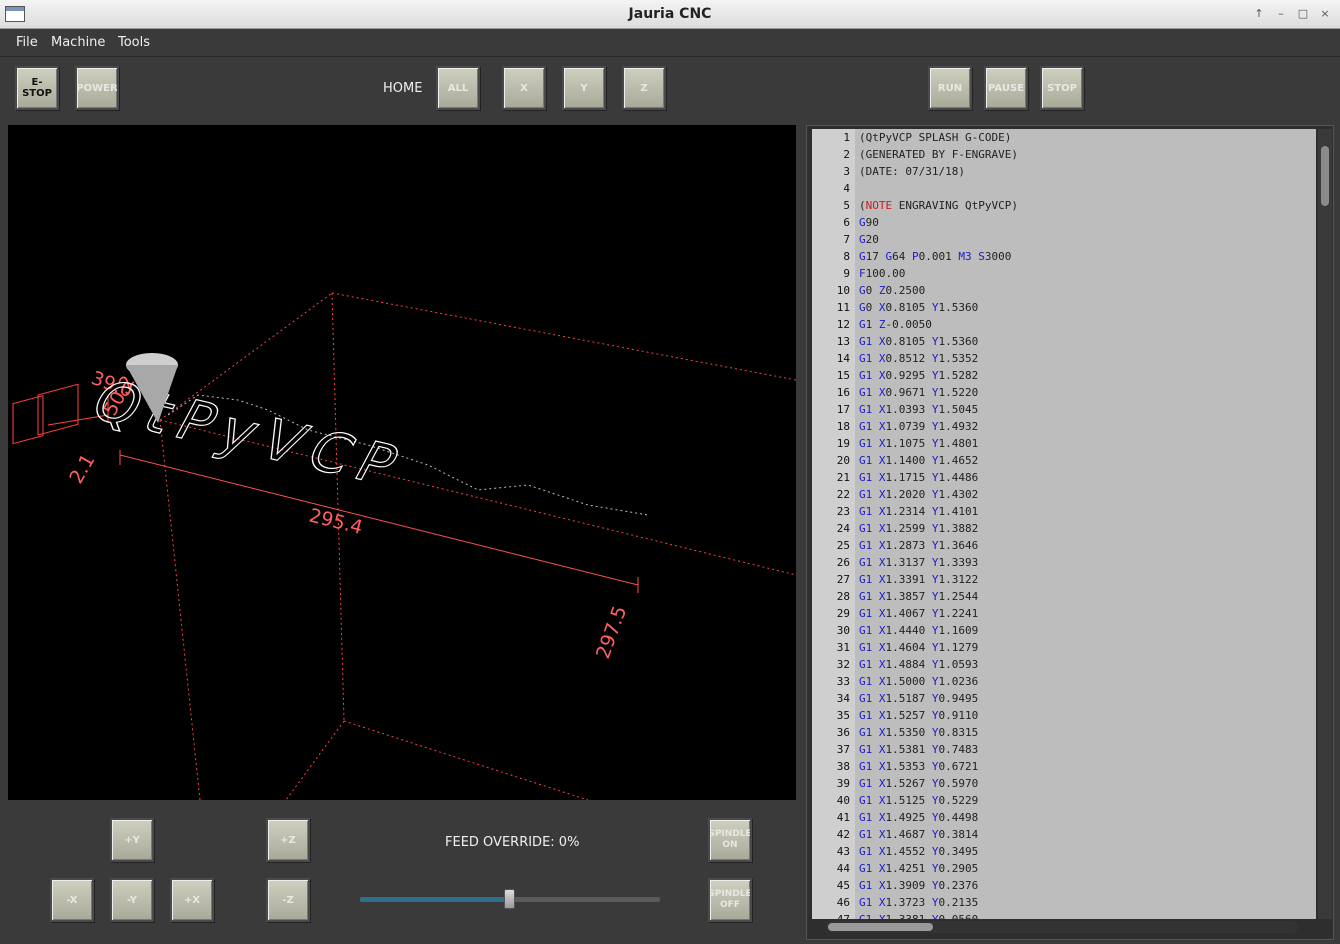 This screenshot has width=1340, height=944. What do you see at coordinates (1064, 392) in the screenshot?
I see `gcode-line: 16 G1 X0.9671 Y1.5220` at bounding box center [1064, 392].